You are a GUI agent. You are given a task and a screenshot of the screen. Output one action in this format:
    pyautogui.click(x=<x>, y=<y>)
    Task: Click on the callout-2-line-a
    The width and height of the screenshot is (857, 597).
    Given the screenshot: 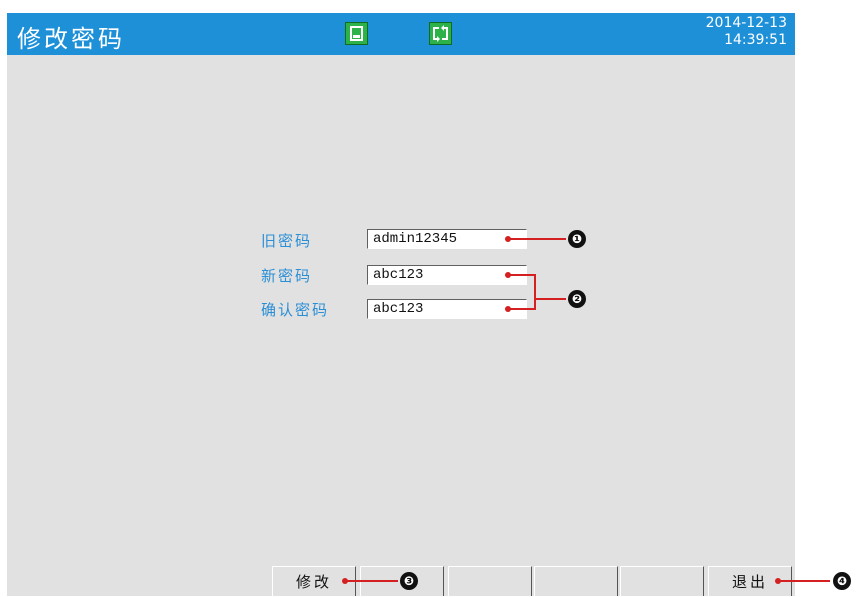 What is the action you would take?
    pyautogui.click(x=521, y=275)
    